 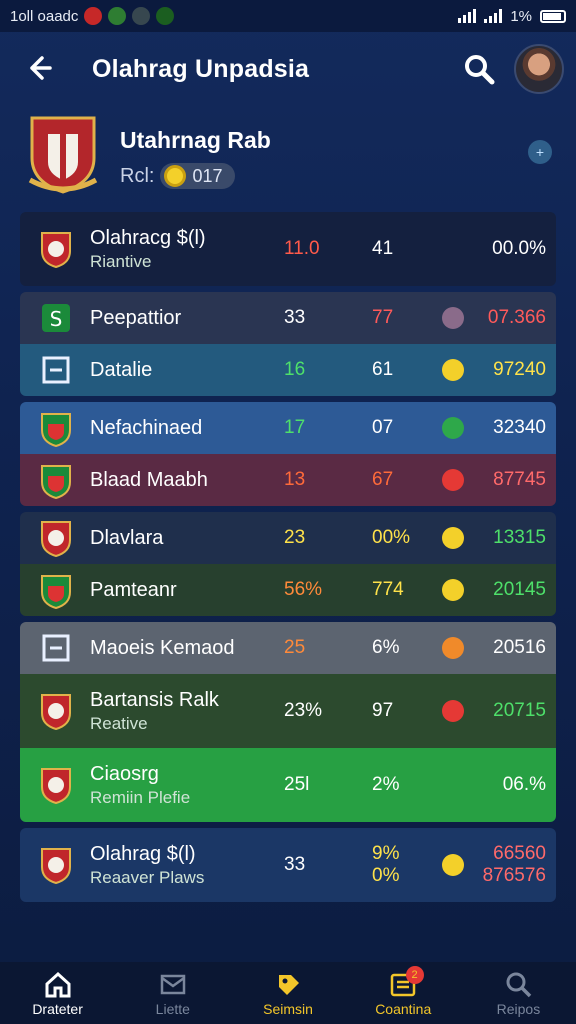 I want to click on table-row: Dlavlara 23 00% 13315, so click(x=288, y=538).